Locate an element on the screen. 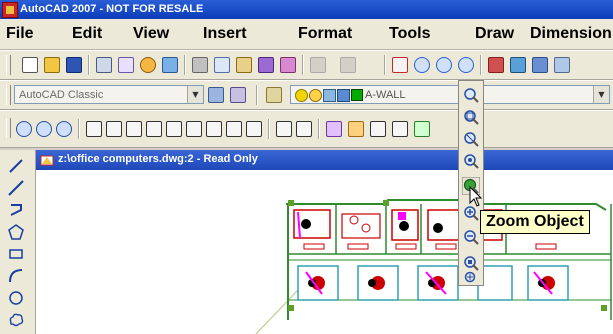 Image resolution: width=613 pixels, height=334 pixels. cut-icon is located at coordinates (200, 65).